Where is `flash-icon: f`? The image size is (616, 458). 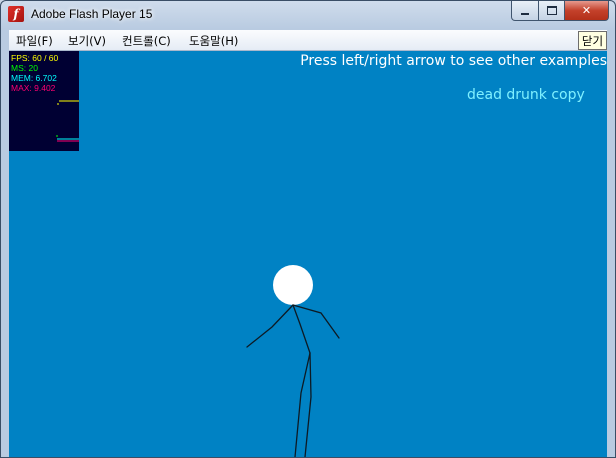
flash-icon: f is located at coordinates (16, 14).